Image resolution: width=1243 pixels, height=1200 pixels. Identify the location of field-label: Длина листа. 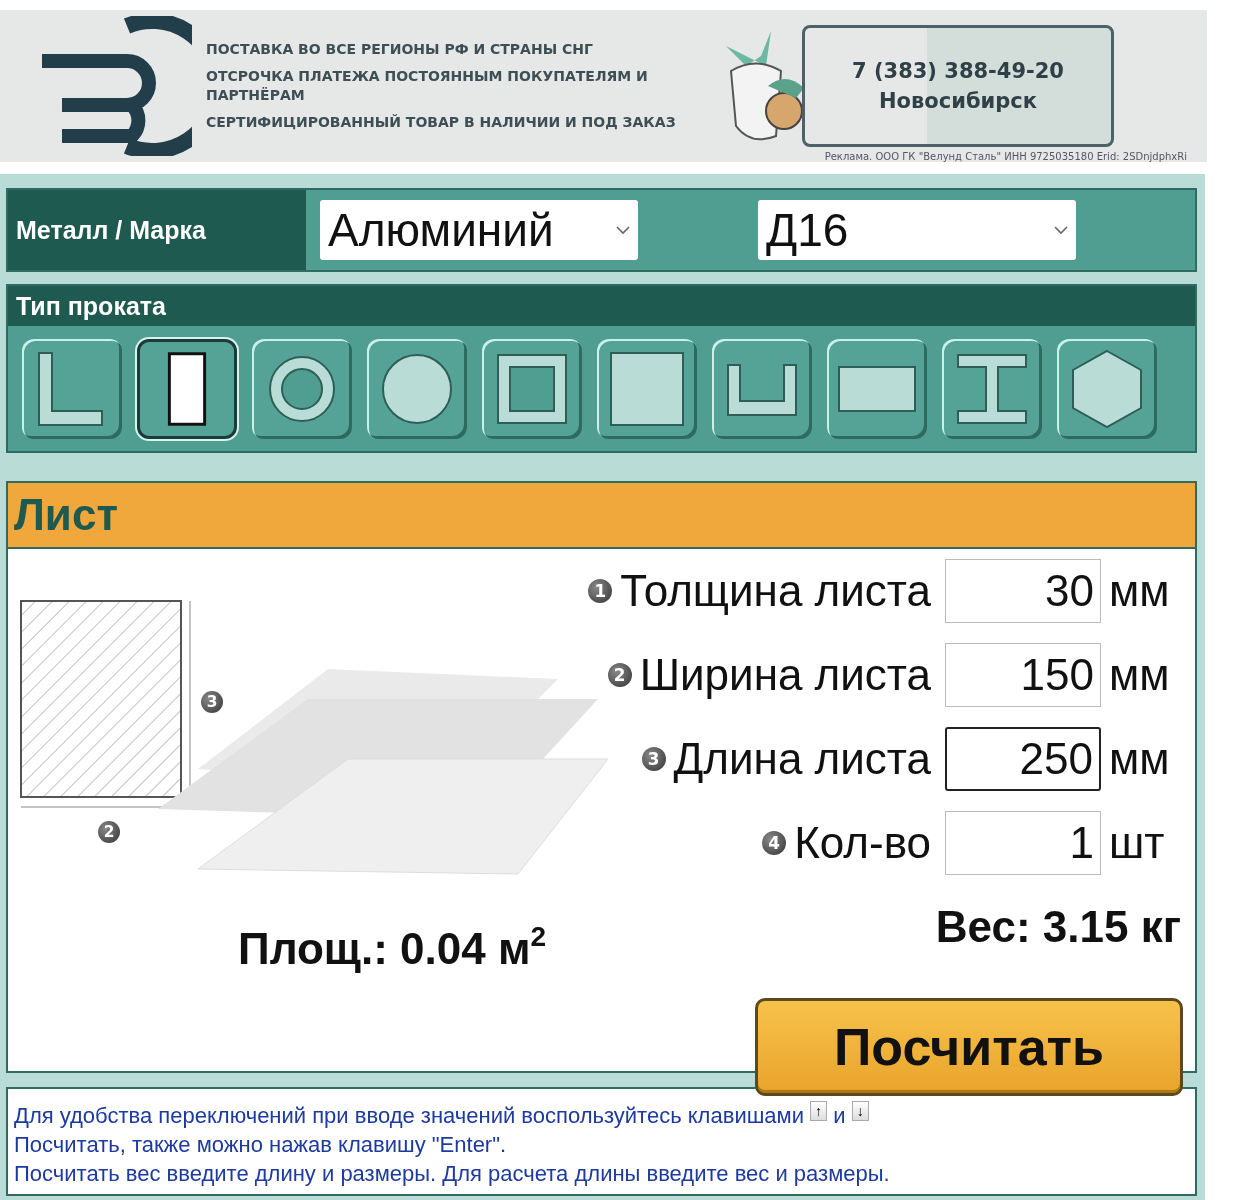
(802, 759).